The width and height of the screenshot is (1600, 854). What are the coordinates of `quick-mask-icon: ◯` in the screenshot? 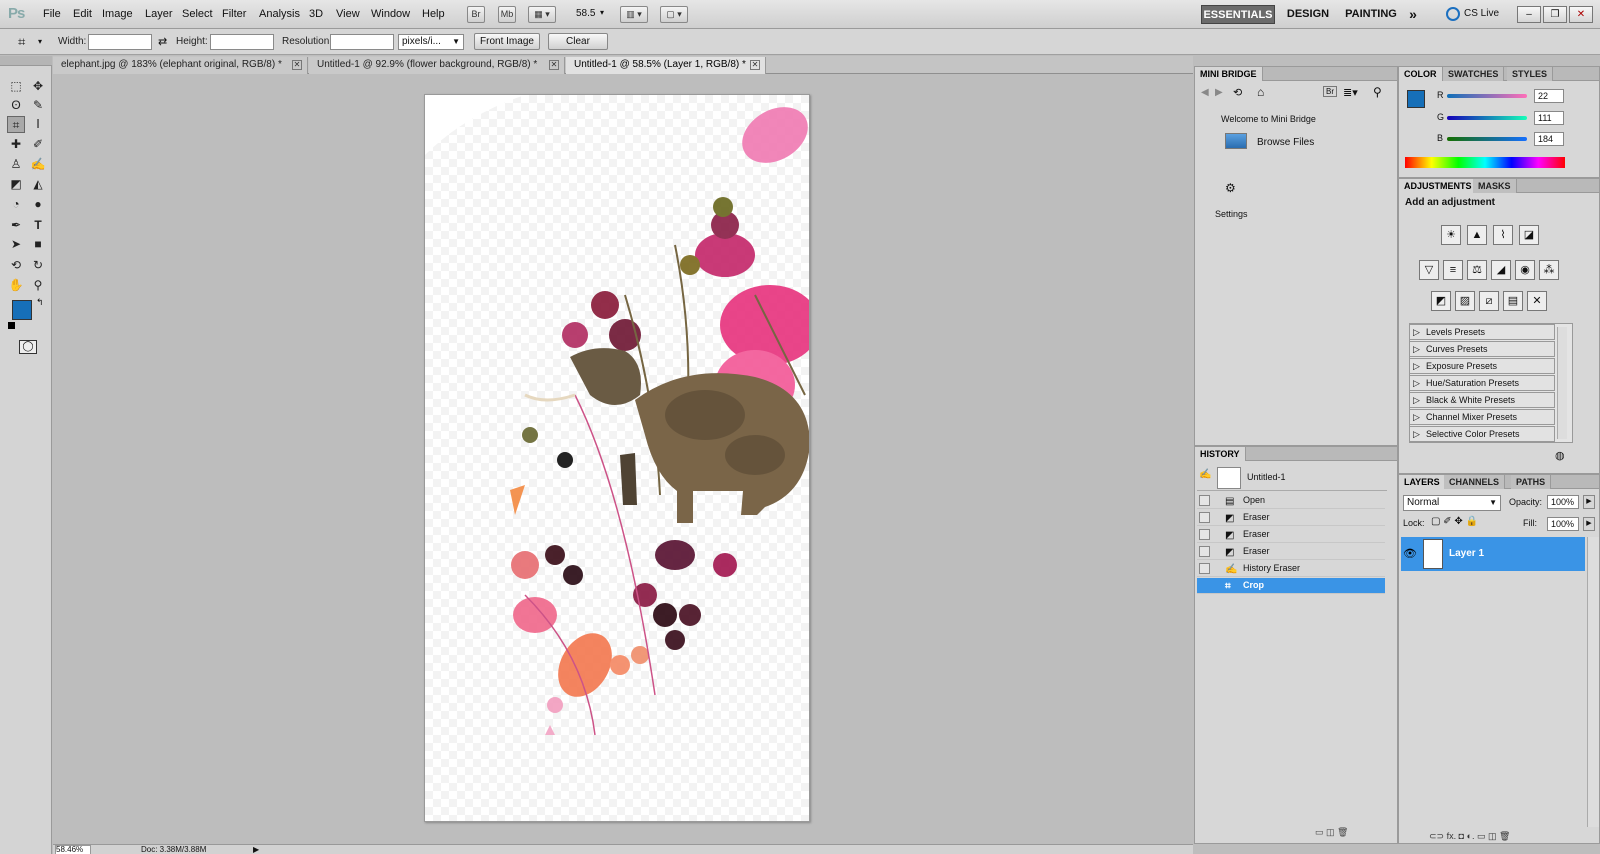 It's located at (28, 347).